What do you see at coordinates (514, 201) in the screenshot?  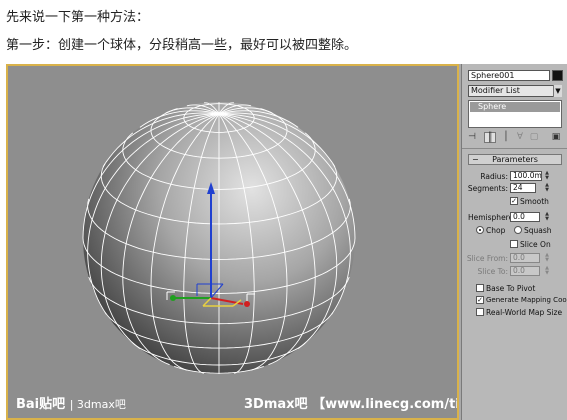 I see `smooth-checkbox: ✓` at bounding box center [514, 201].